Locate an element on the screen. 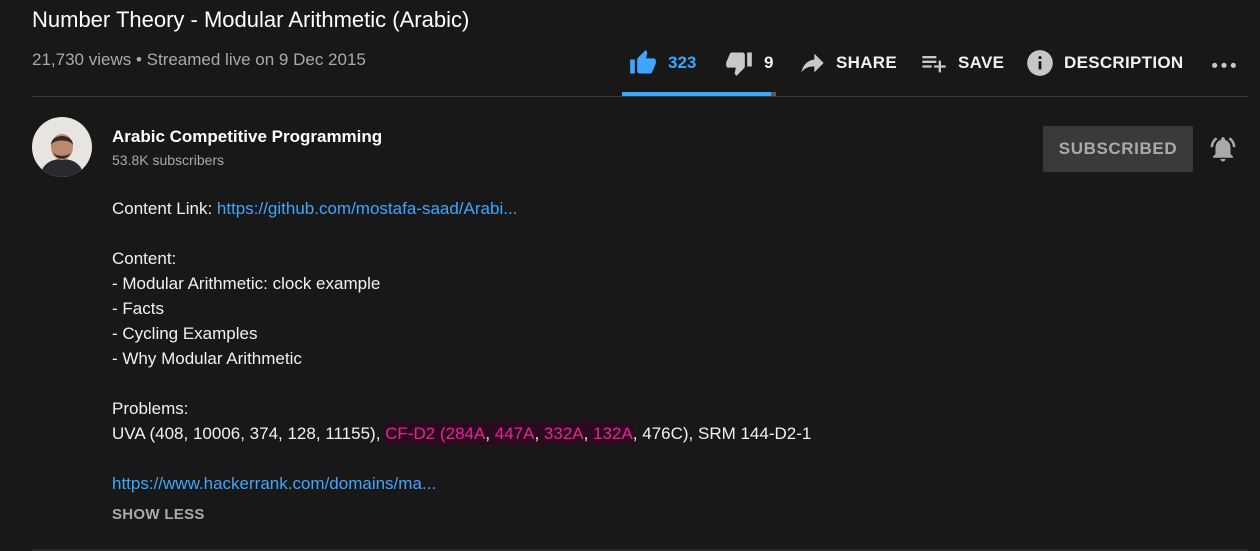 This screenshot has width=1260, height=551. content-heading: Content: is located at coordinates (144, 258).